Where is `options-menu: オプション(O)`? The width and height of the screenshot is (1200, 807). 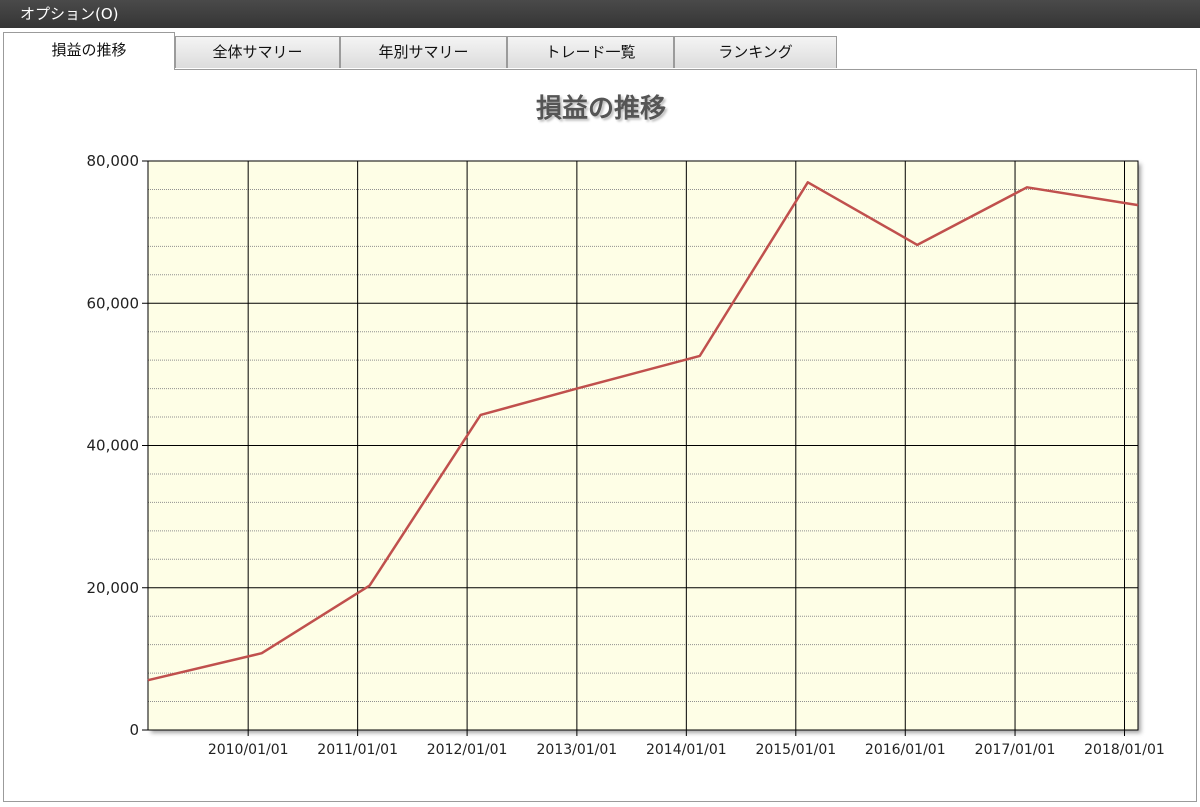
options-menu: オプション(O) is located at coordinates (69, 14).